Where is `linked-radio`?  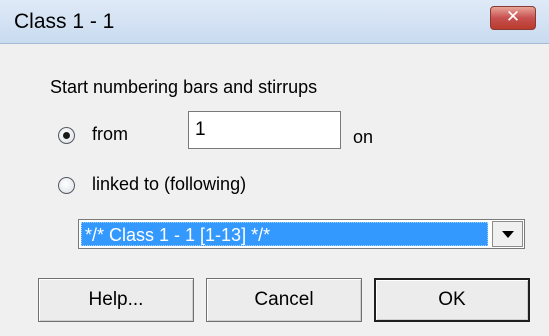 linked-radio is located at coordinates (66, 185).